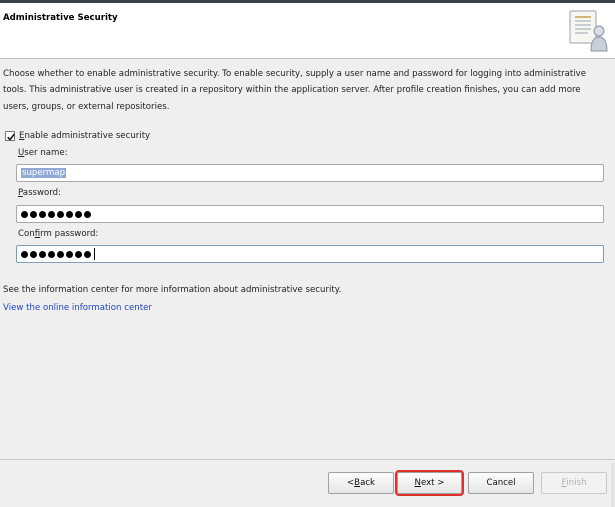 The width and height of the screenshot is (615, 507). What do you see at coordinates (77, 308) in the screenshot?
I see `info-center-link: View the online information center` at bounding box center [77, 308].